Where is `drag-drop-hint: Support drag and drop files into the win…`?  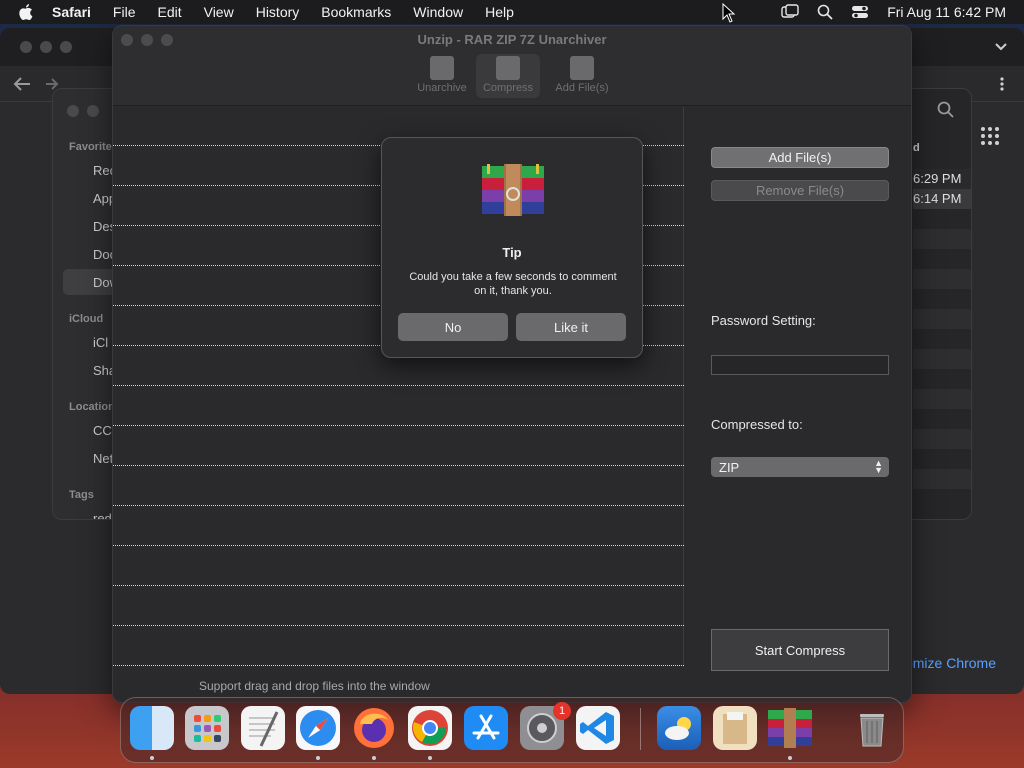
drag-drop-hint: Support drag and drop files into the win… is located at coordinates (314, 686).